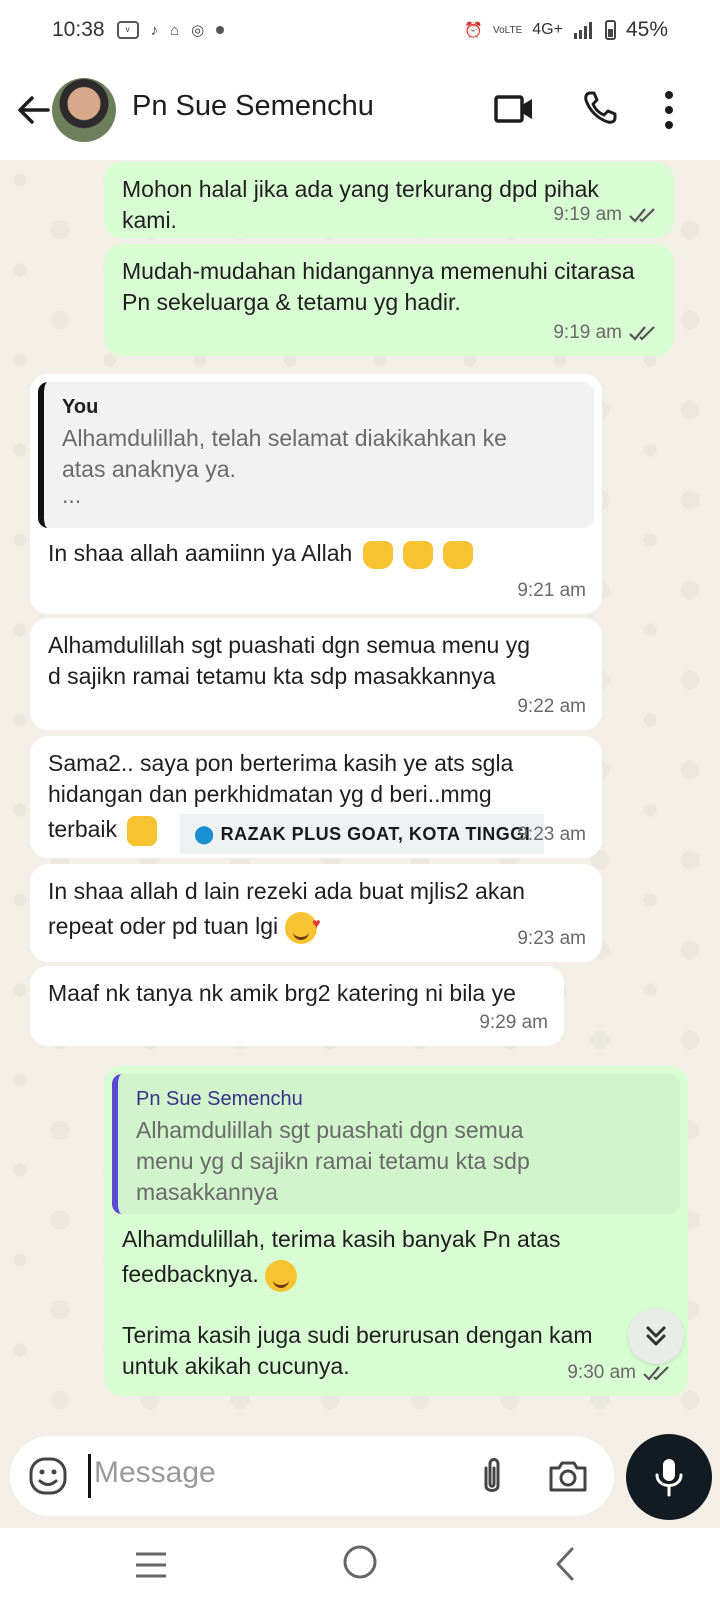 The image size is (720, 1603). What do you see at coordinates (219, 1099) in the screenshot?
I see `quote-author: Pn Sue Semenchu` at bounding box center [219, 1099].